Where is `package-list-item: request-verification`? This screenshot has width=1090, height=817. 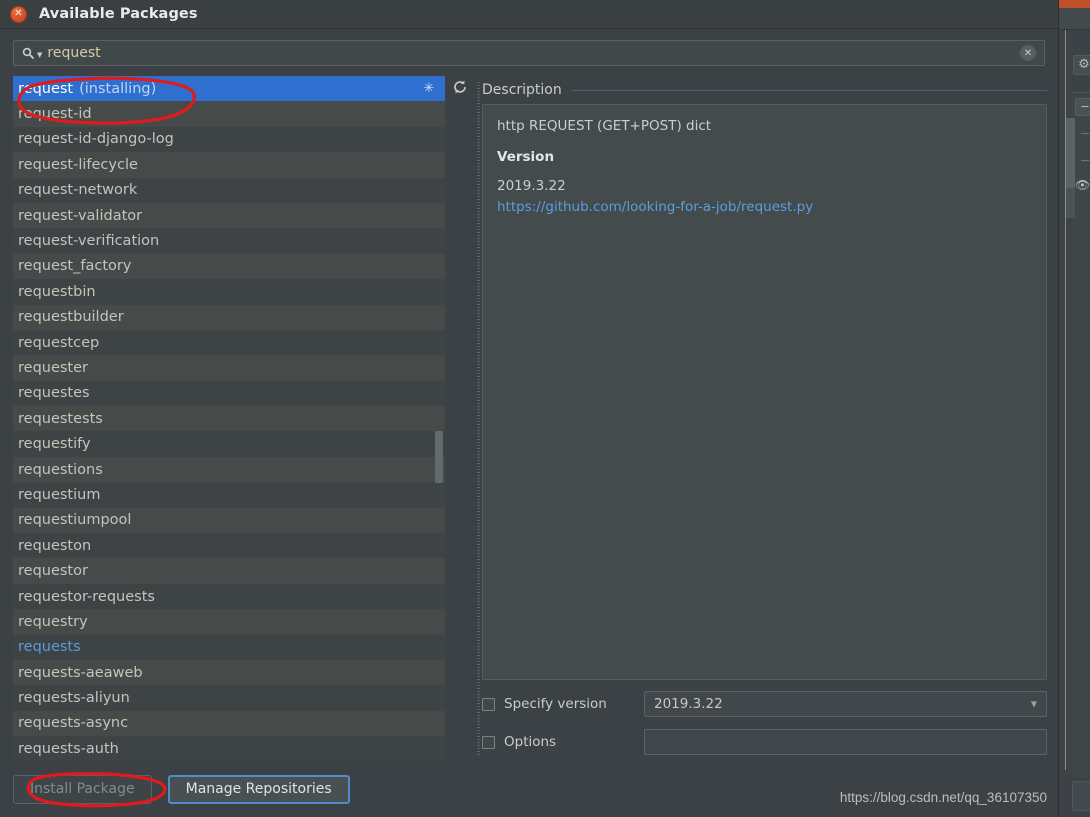 package-list-item: request-verification is located at coordinates (229, 241).